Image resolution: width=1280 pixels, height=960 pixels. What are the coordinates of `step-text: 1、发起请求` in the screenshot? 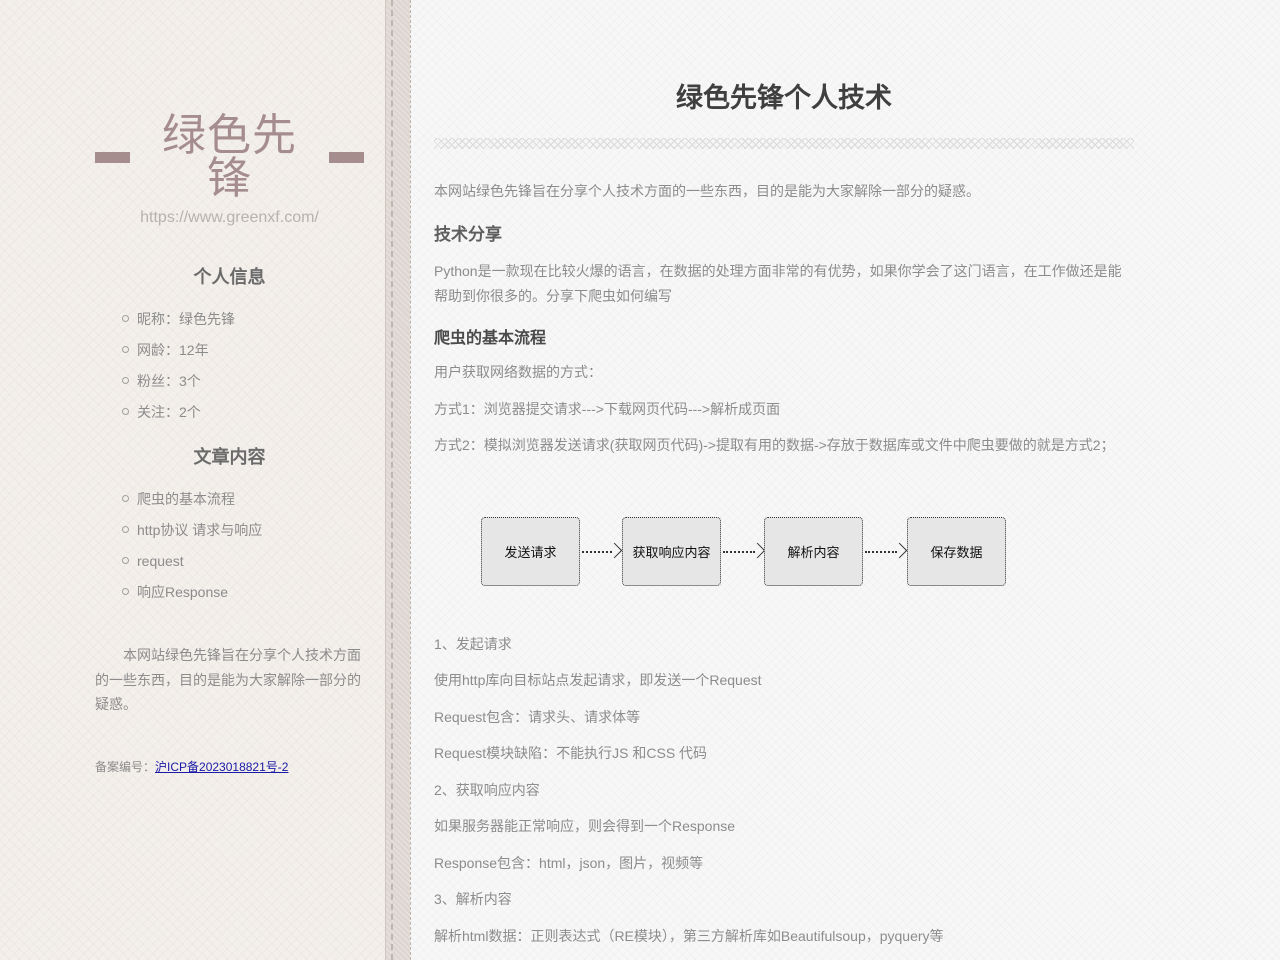 It's located at (473, 644).